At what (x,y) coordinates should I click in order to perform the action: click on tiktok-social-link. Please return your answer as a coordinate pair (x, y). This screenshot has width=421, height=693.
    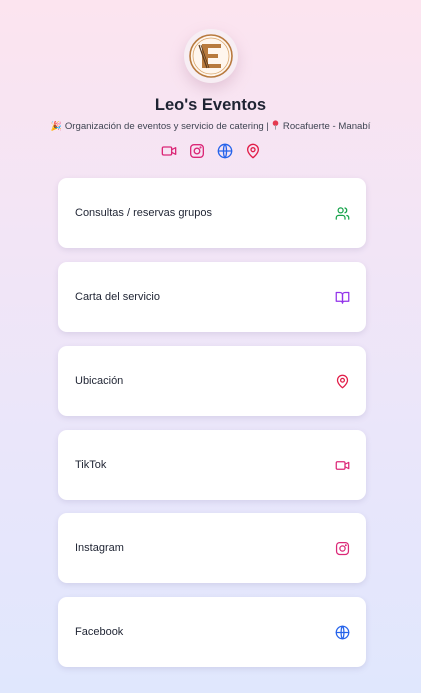
    Looking at the image, I should click on (168, 150).